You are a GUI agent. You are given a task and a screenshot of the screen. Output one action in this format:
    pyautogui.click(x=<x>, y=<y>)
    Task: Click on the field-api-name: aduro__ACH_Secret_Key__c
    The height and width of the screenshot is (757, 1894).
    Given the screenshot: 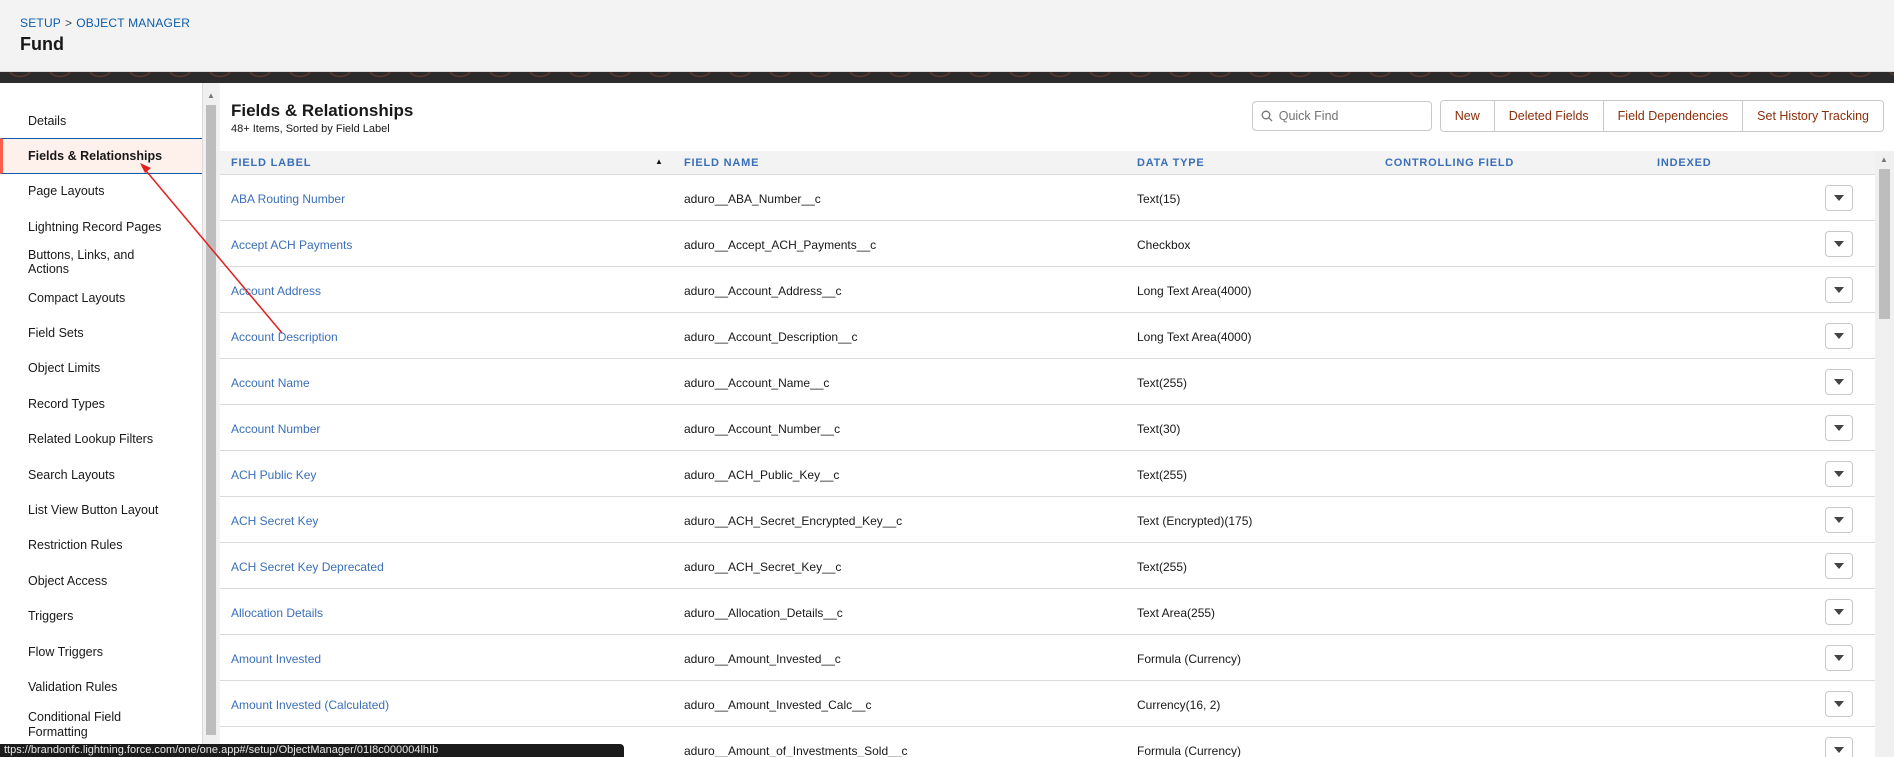 What is the action you would take?
    pyautogui.click(x=763, y=567)
    